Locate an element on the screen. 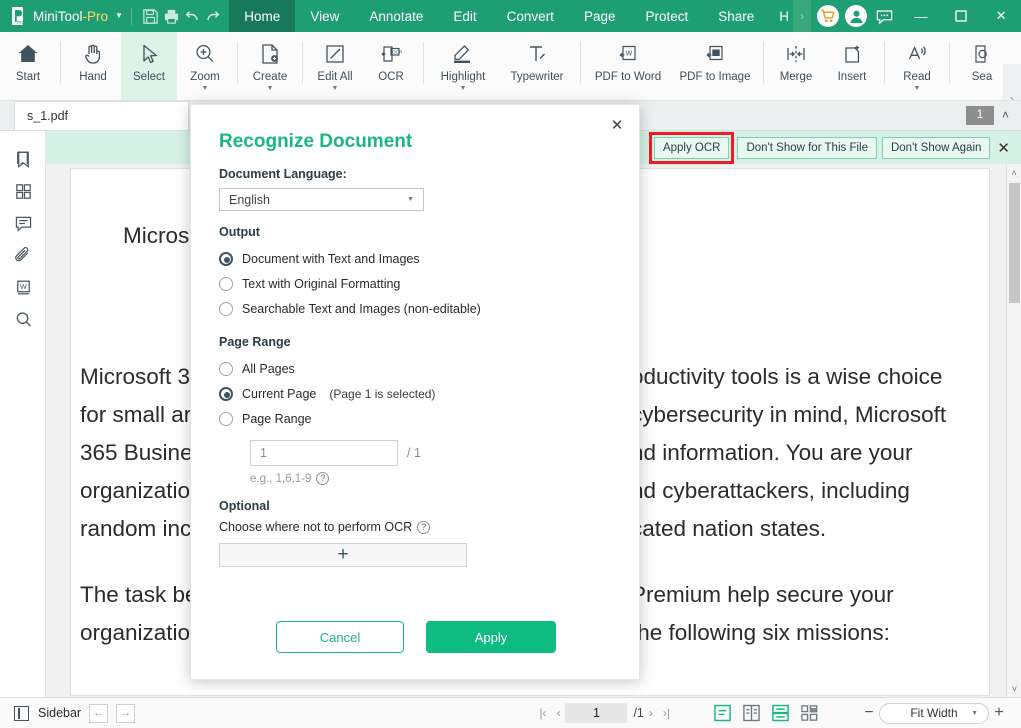 The width and height of the screenshot is (1021, 728). toolbar-button-ocr: OCR OCR is located at coordinates (391, 66).